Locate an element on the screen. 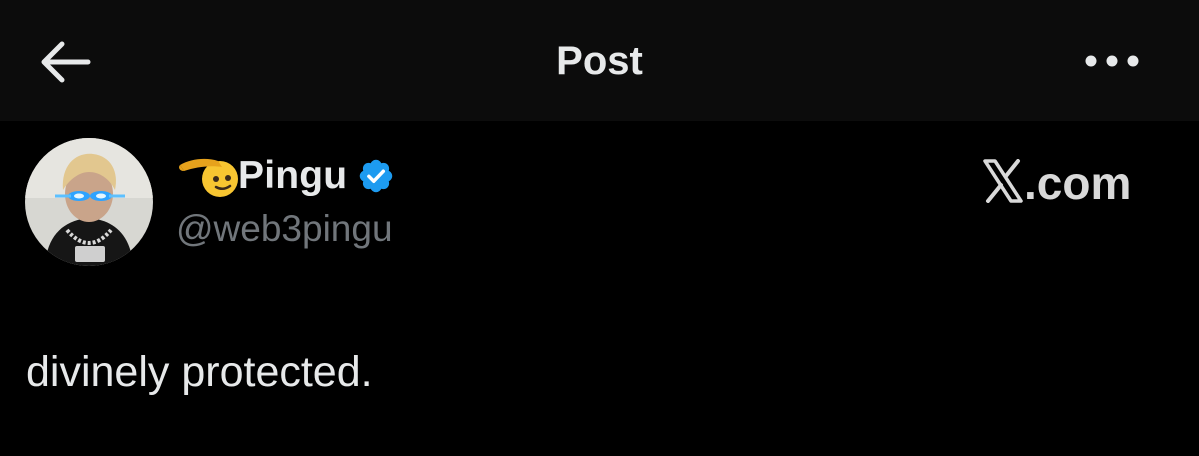 This screenshot has height=456, width=1199. page-title: Post is located at coordinates (599, 61).